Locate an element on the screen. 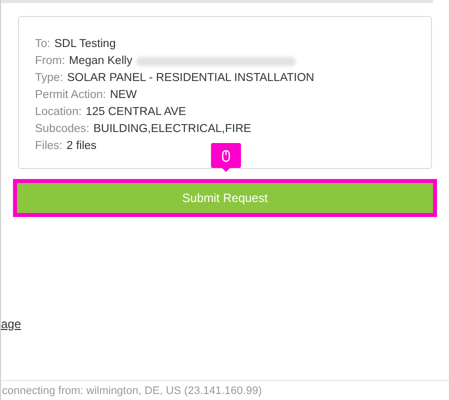 The width and height of the screenshot is (450, 400). field-value: 2 files is located at coordinates (81, 146).